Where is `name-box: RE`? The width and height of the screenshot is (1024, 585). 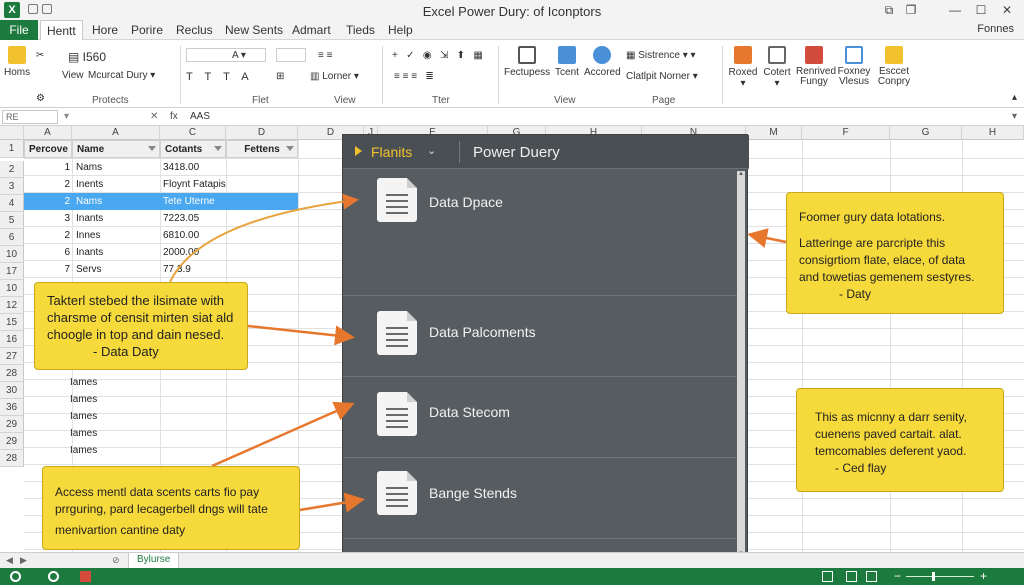 name-box: RE is located at coordinates (30, 117).